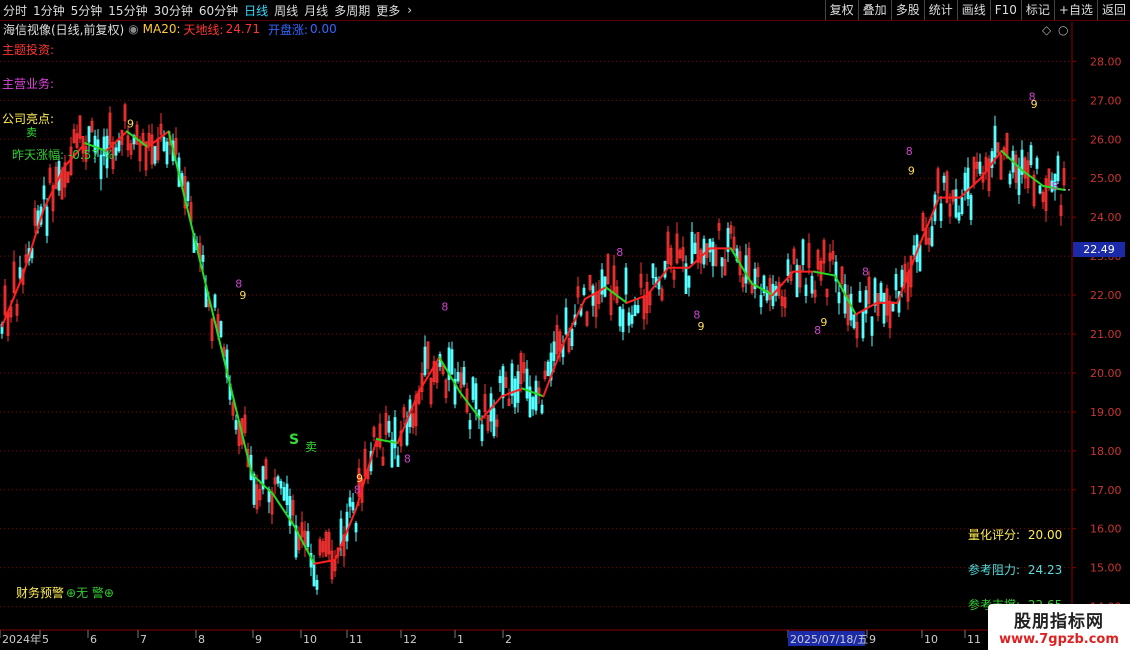 The width and height of the screenshot is (1130, 650). Describe the element at coordinates (1106, 451) in the screenshot. I see `y-tick-label: 18.00` at that location.